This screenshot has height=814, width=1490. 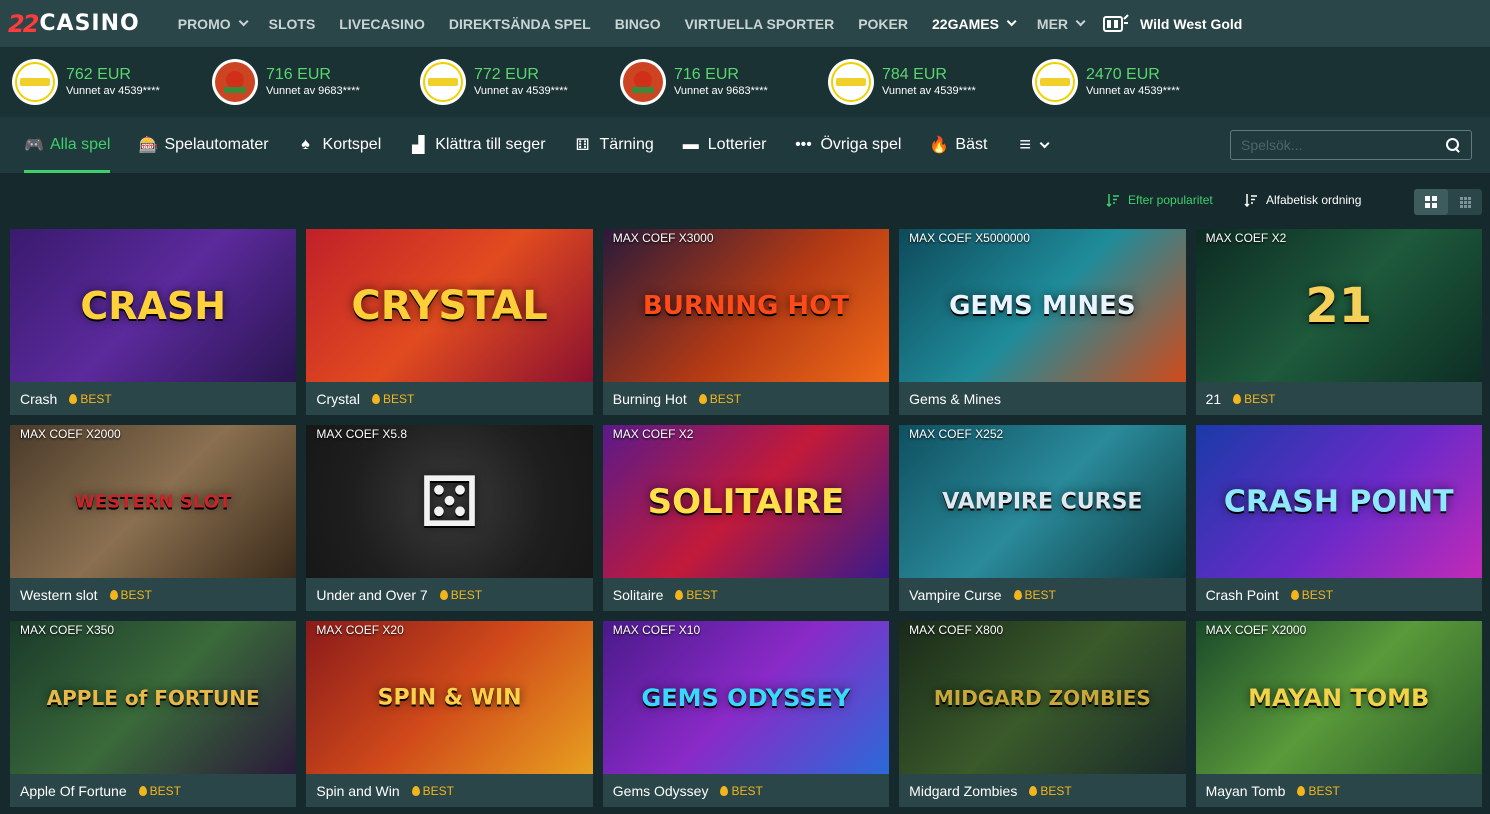 What do you see at coordinates (1042, 305) in the screenshot?
I see `game-thumbnail: MAX COEF X5000000 GEMS MINES` at bounding box center [1042, 305].